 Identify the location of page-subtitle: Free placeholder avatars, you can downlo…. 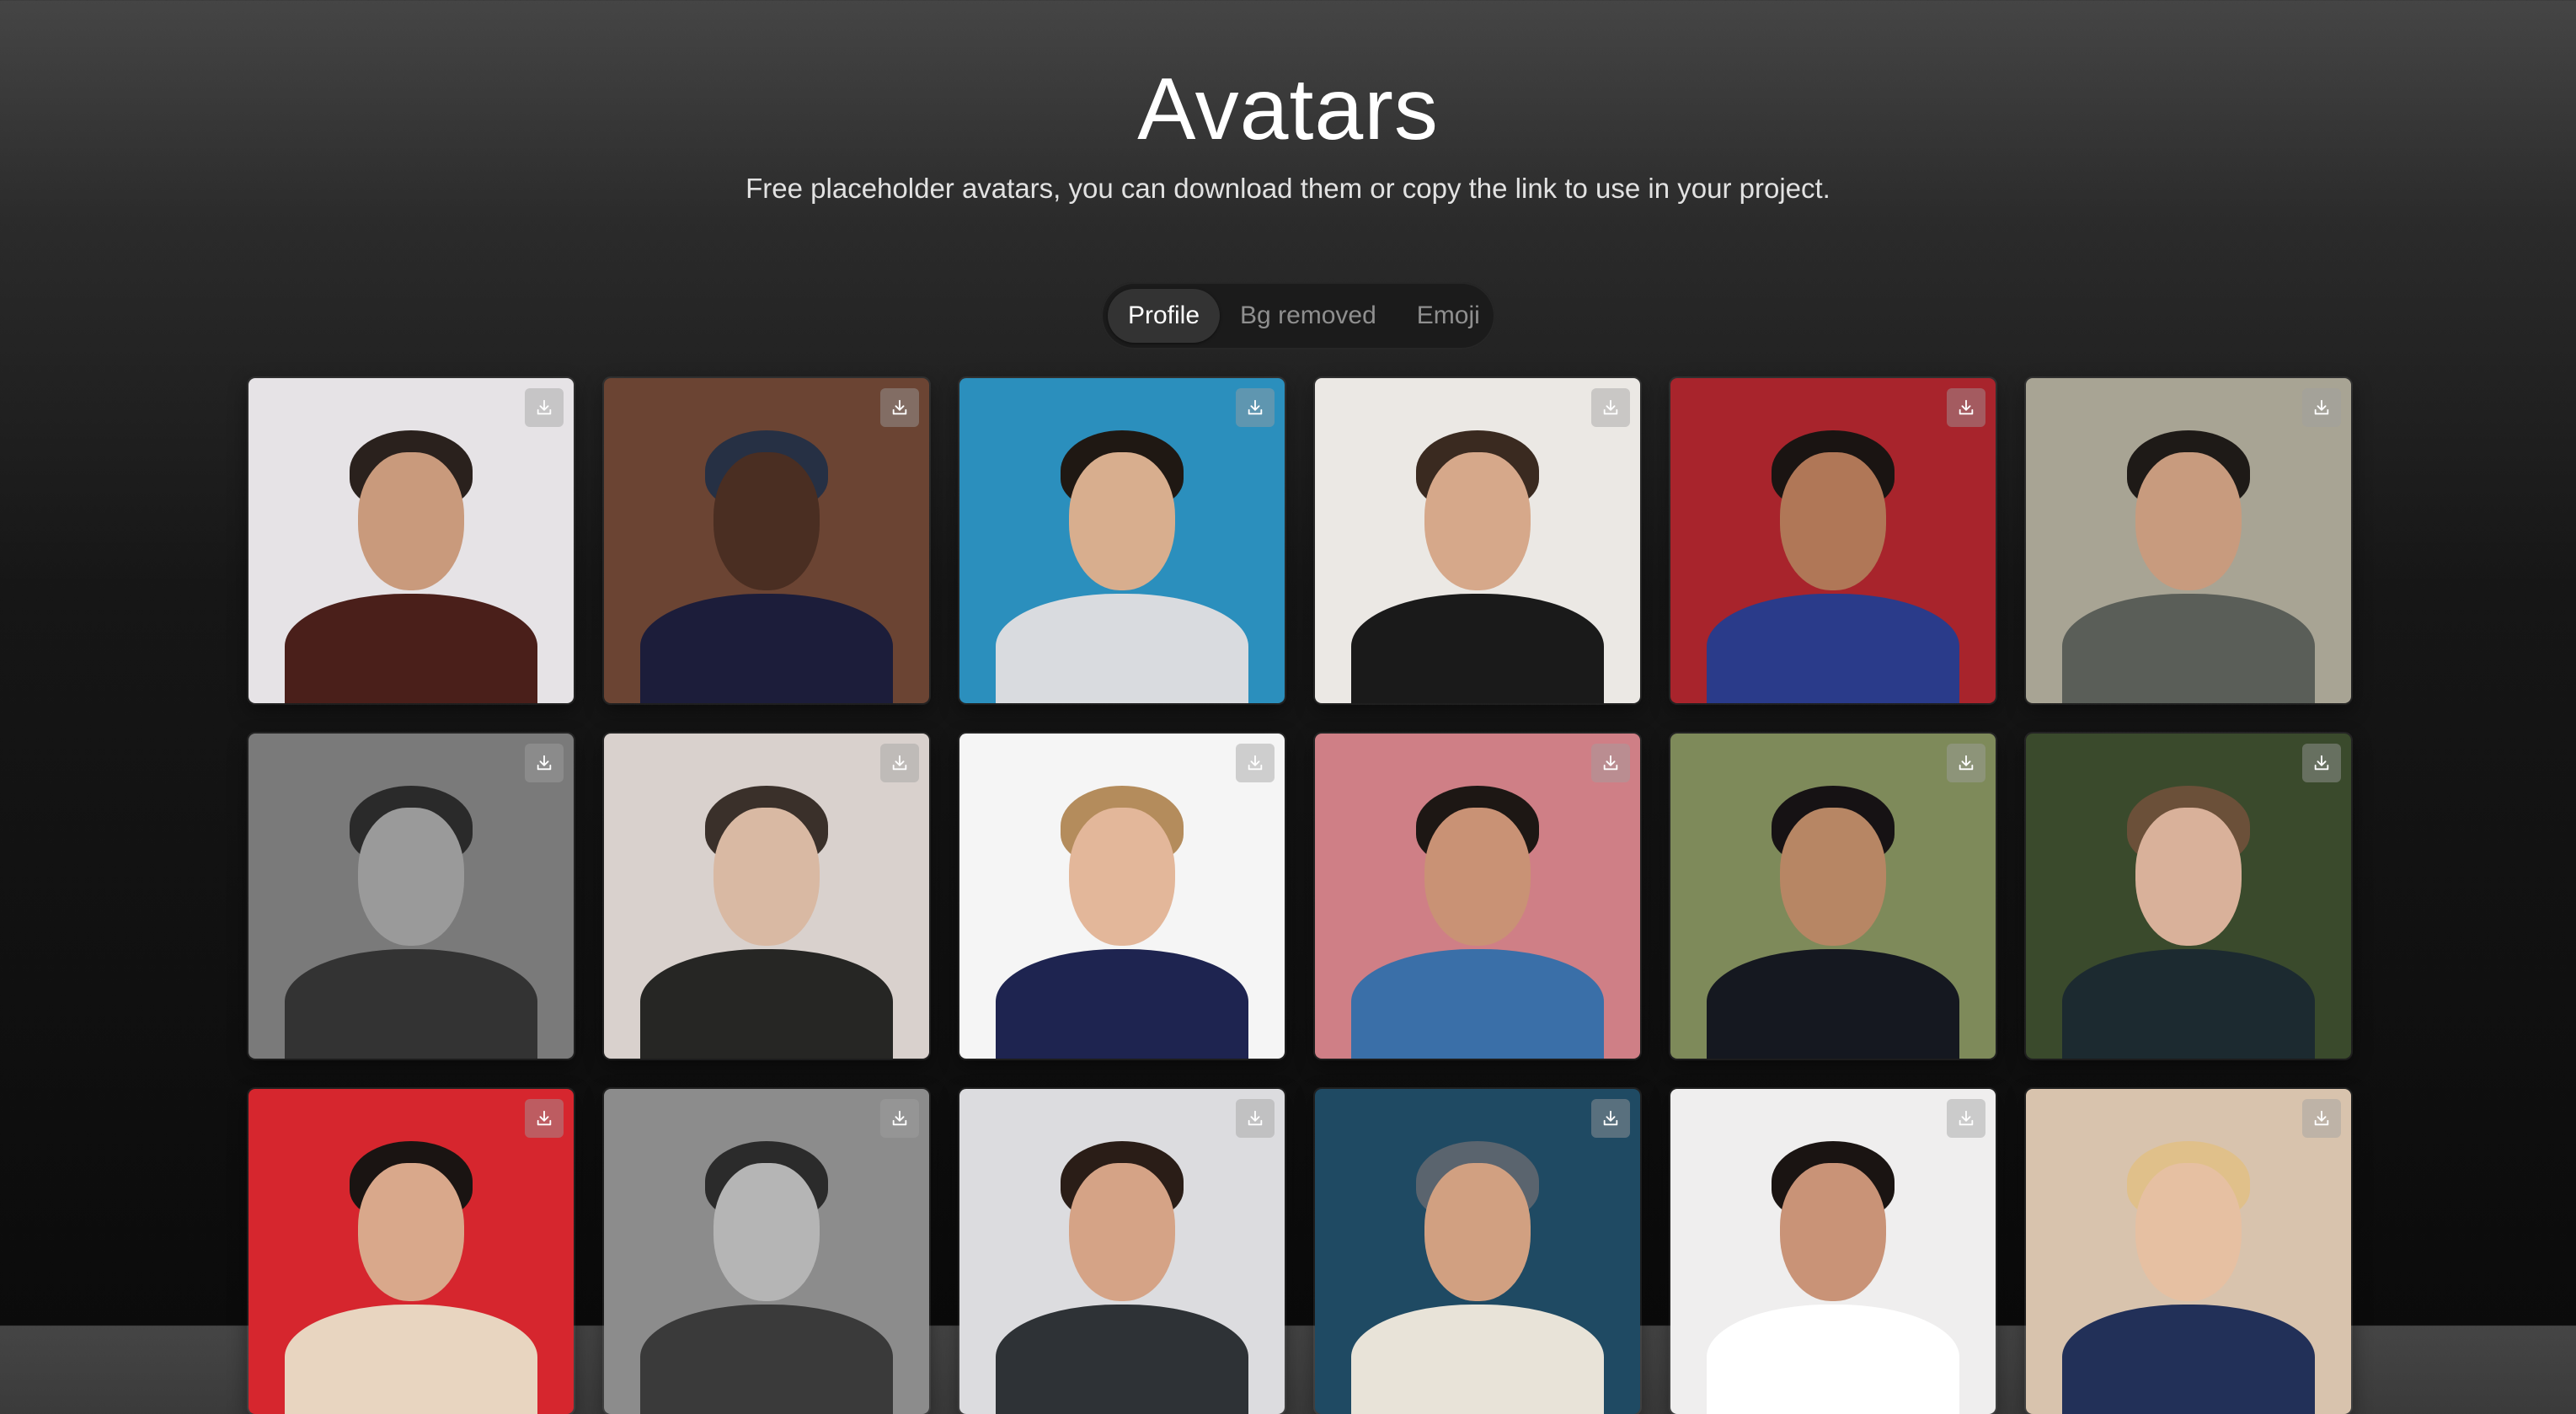
(1288, 188).